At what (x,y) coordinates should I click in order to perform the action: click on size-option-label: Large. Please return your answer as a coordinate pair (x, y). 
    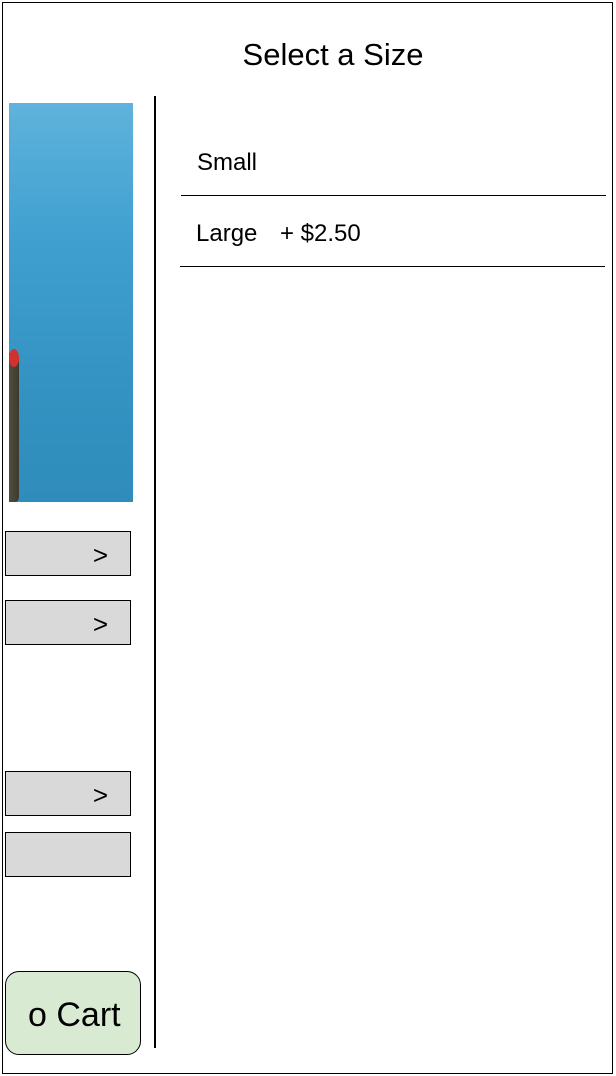
    Looking at the image, I should click on (227, 233).